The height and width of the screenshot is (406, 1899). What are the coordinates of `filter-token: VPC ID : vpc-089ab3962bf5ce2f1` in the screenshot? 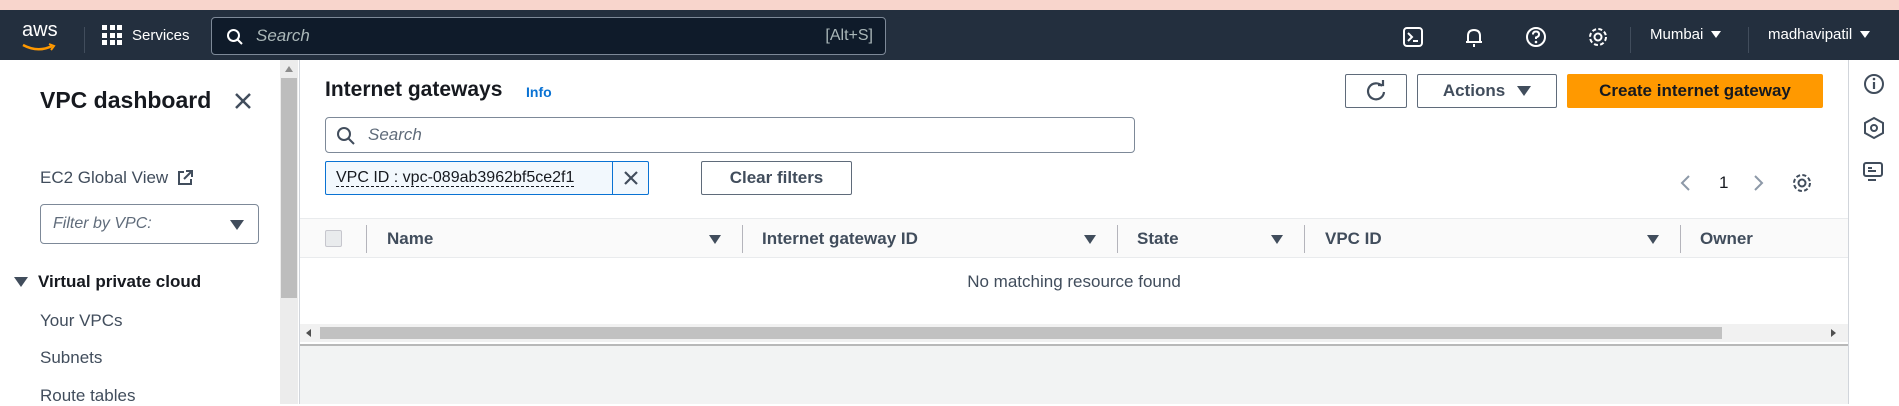 It's located at (487, 178).